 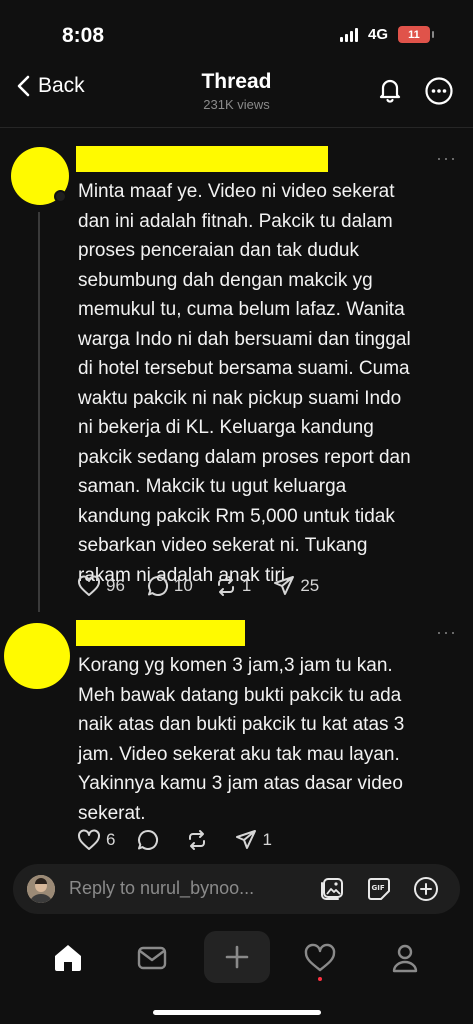 I want to click on home-indicator, so click(x=237, y=1012).